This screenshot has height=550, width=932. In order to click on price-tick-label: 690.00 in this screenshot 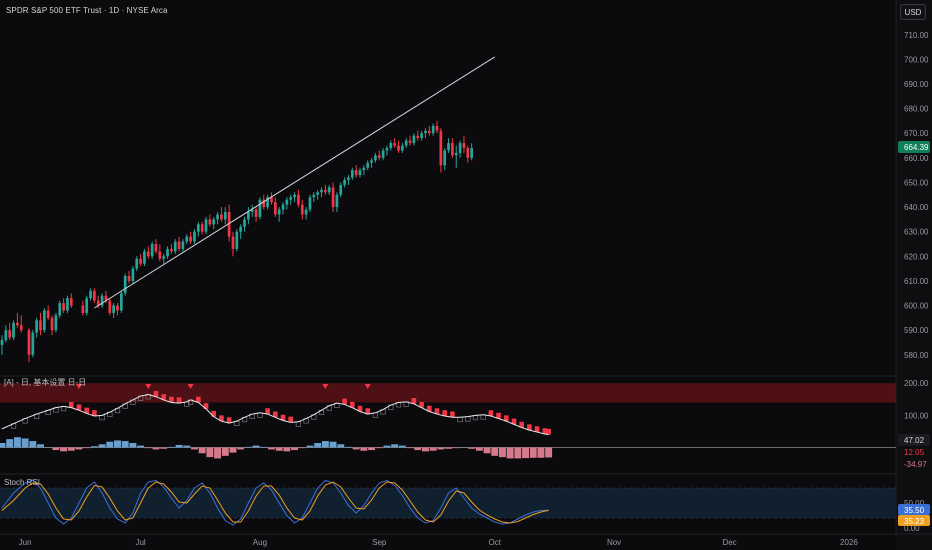, I will do `click(916, 84)`.